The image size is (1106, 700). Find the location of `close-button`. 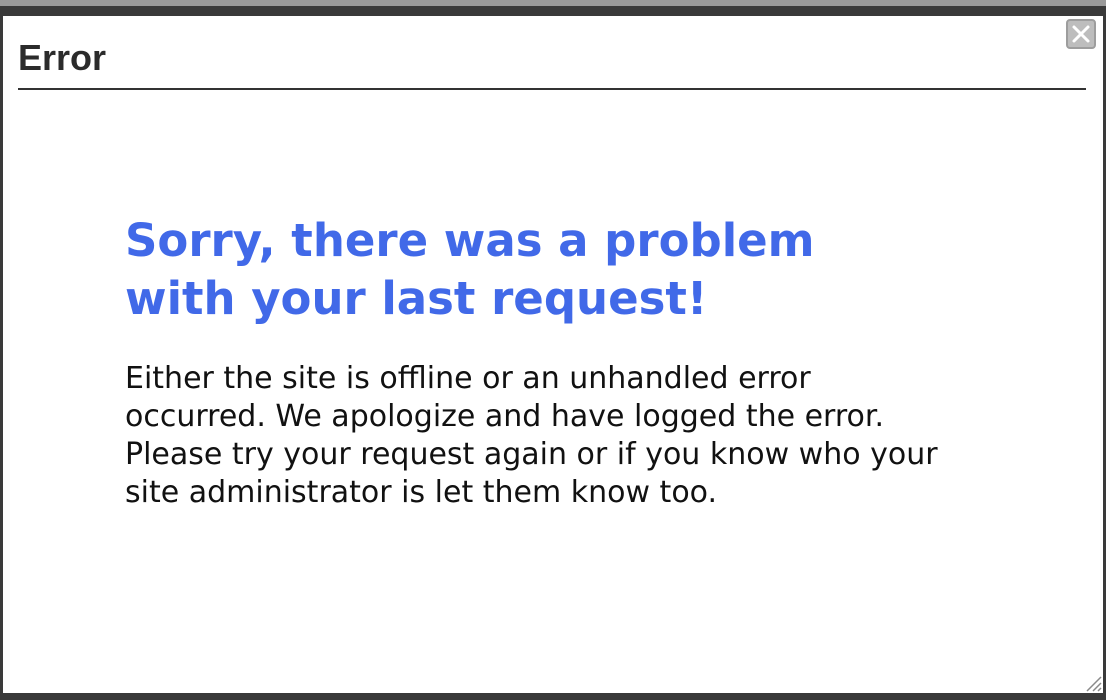

close-button is located at coordinates (1081, 34).